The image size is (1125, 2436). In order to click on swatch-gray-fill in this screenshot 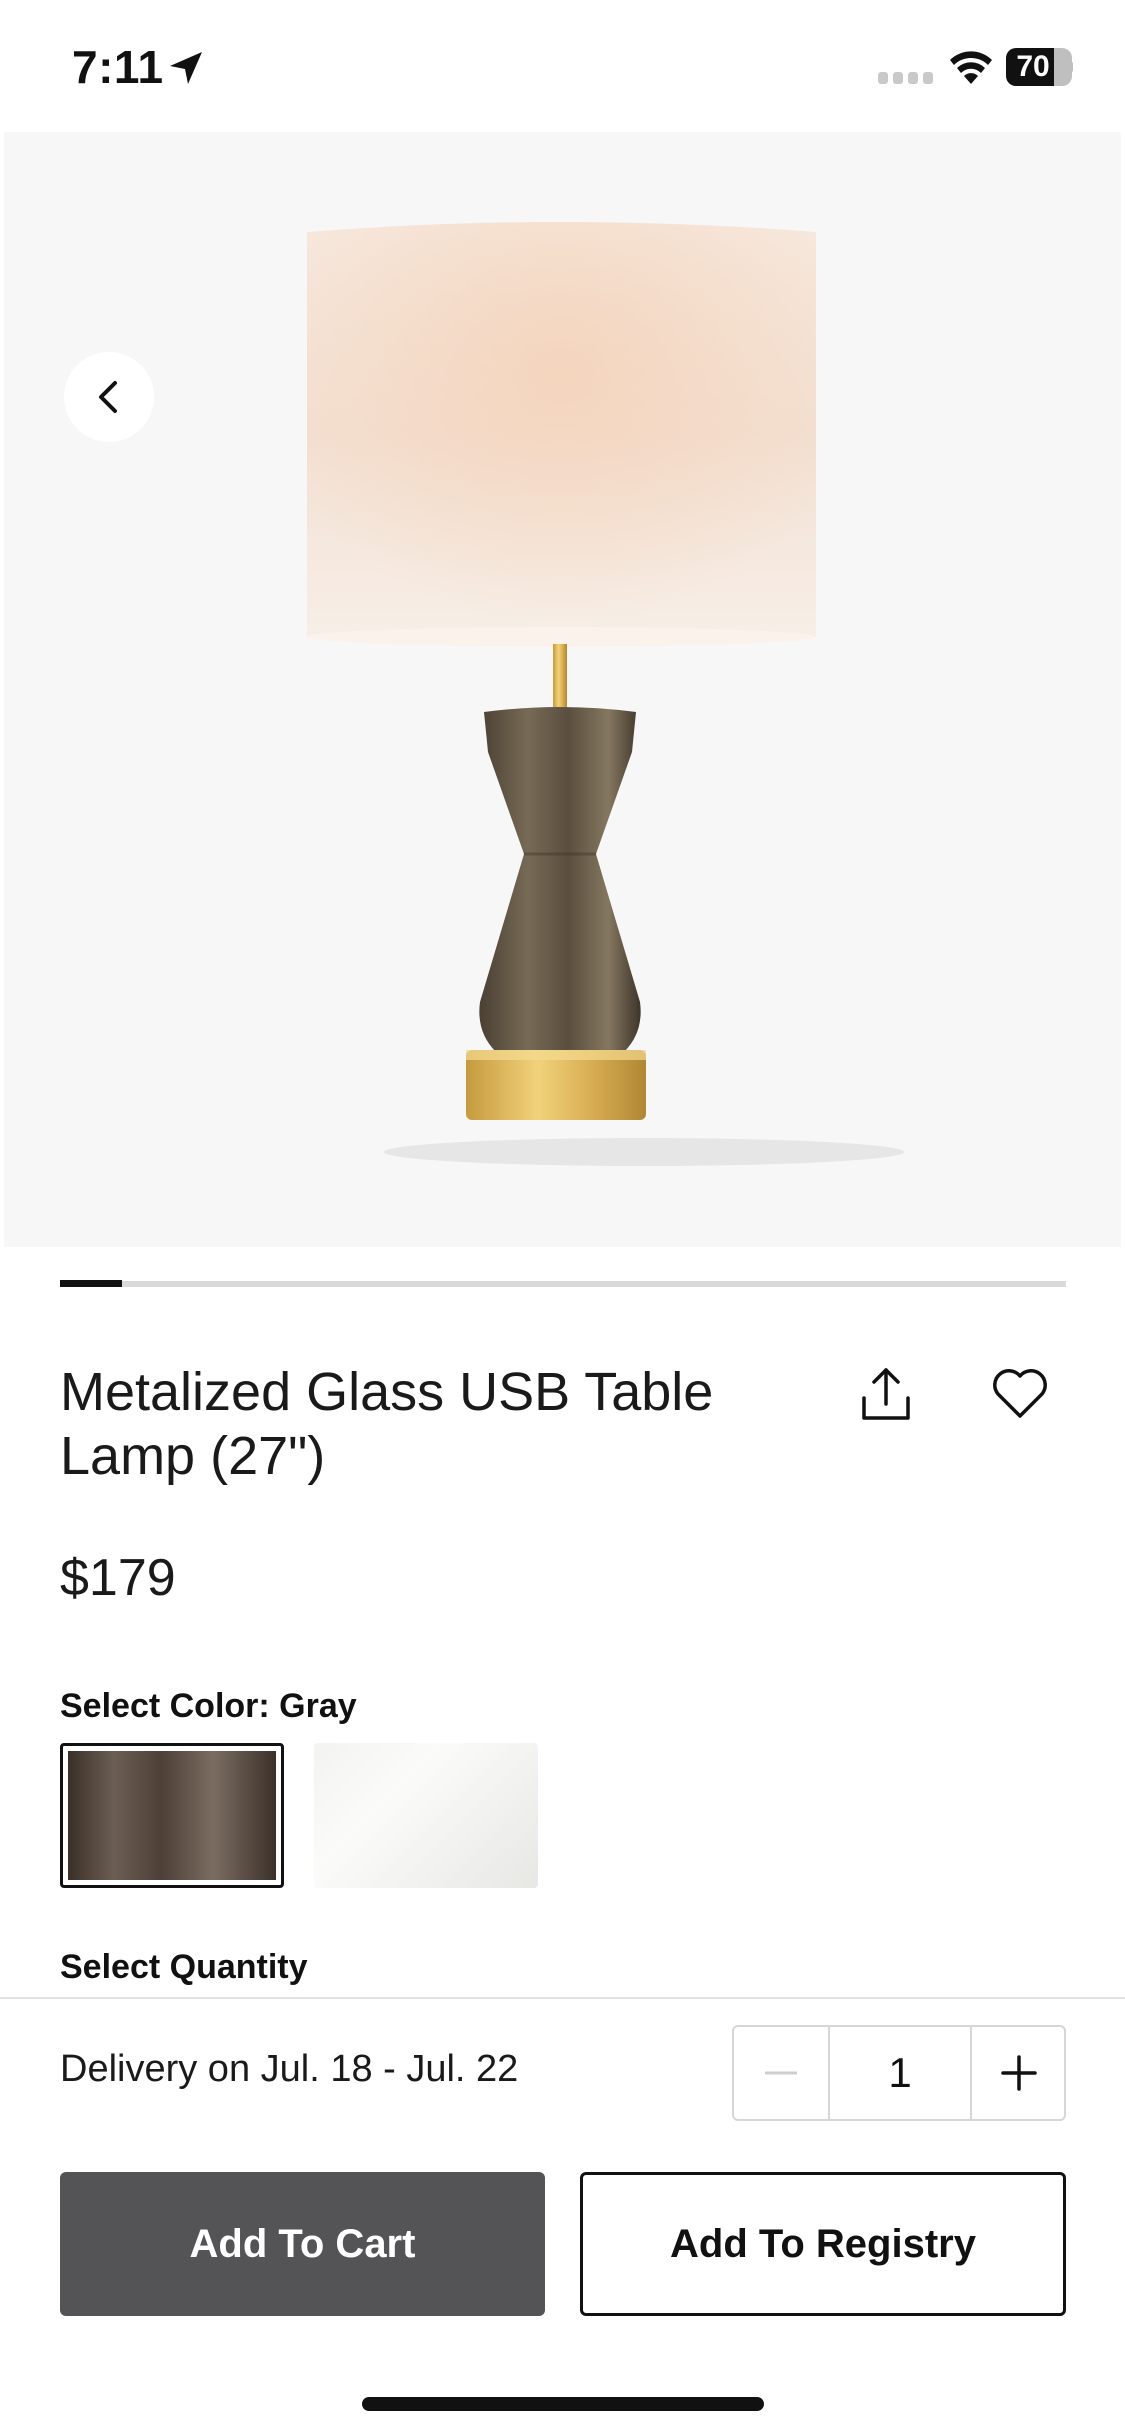, I will do `click(172, 1815)`.